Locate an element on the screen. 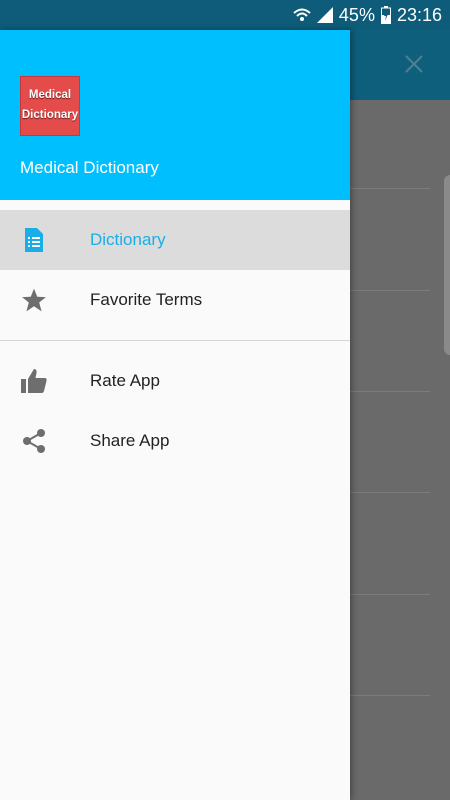 This screenshot has width=450, height=800. battery-percent: 45% is located at coordinates (356, 14).